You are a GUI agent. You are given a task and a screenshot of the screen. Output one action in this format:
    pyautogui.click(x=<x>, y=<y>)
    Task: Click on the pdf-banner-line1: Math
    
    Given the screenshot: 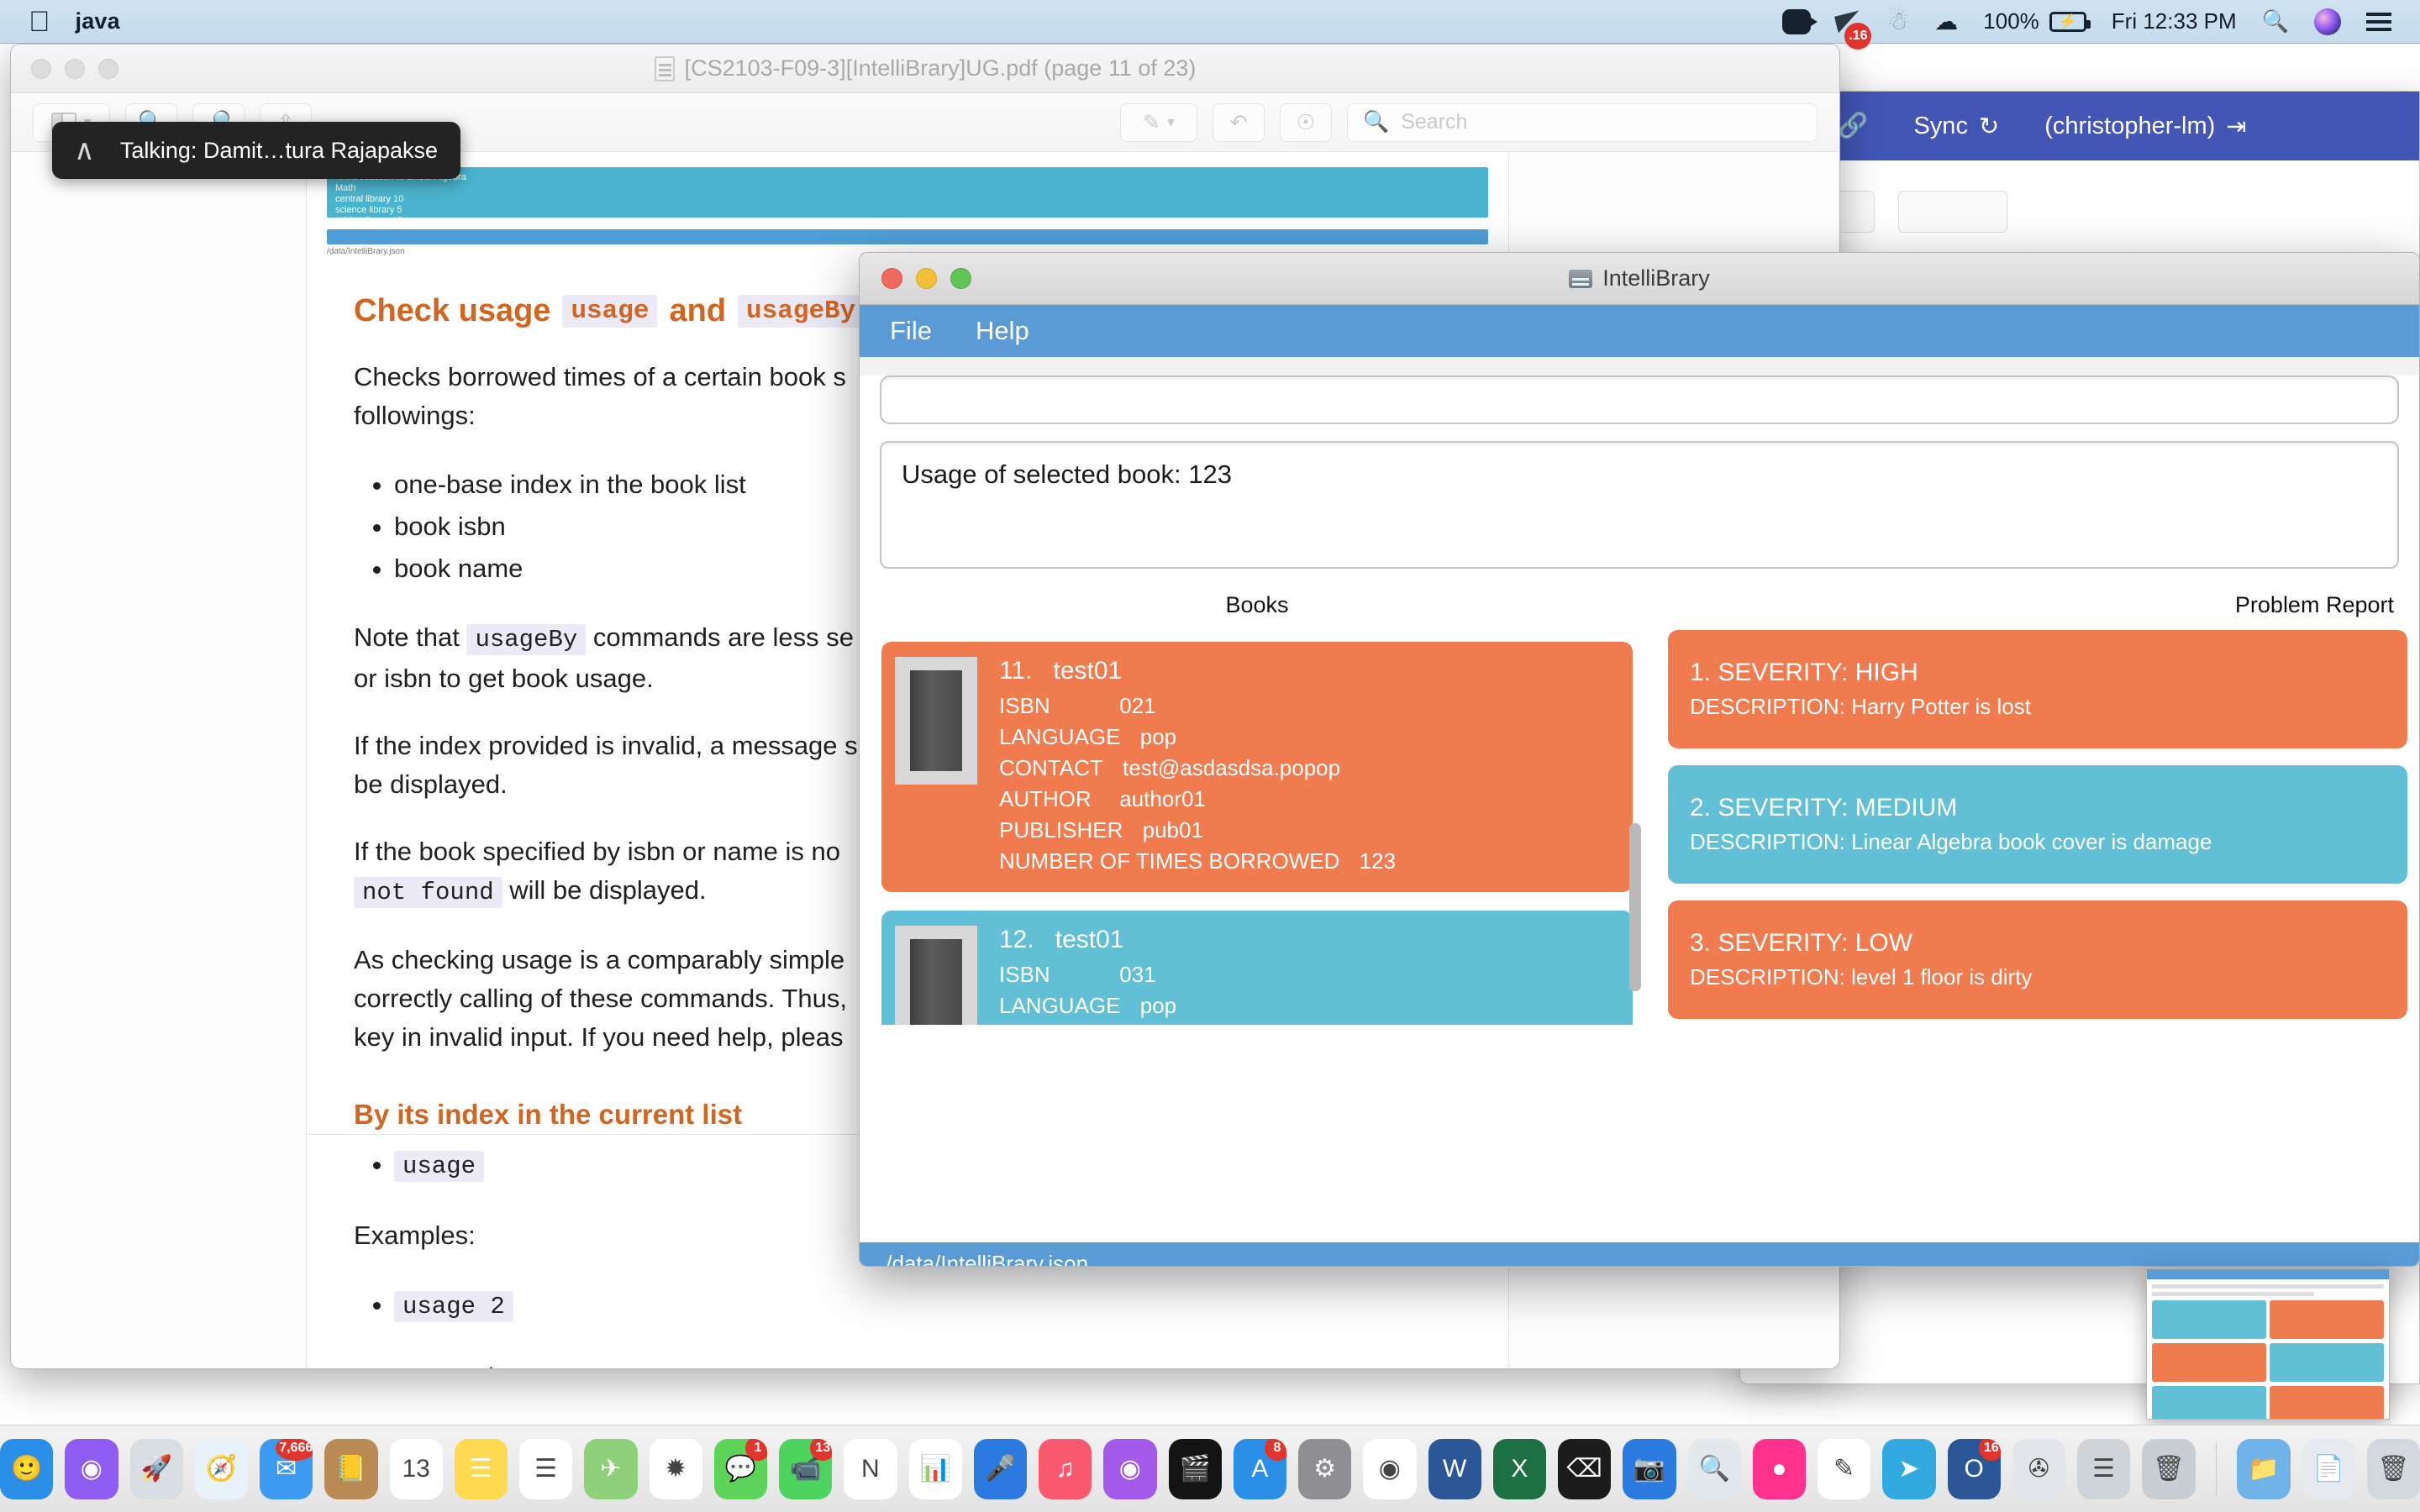 What is the action you would take?
    pyautogui.click(x=345, y=188)
    